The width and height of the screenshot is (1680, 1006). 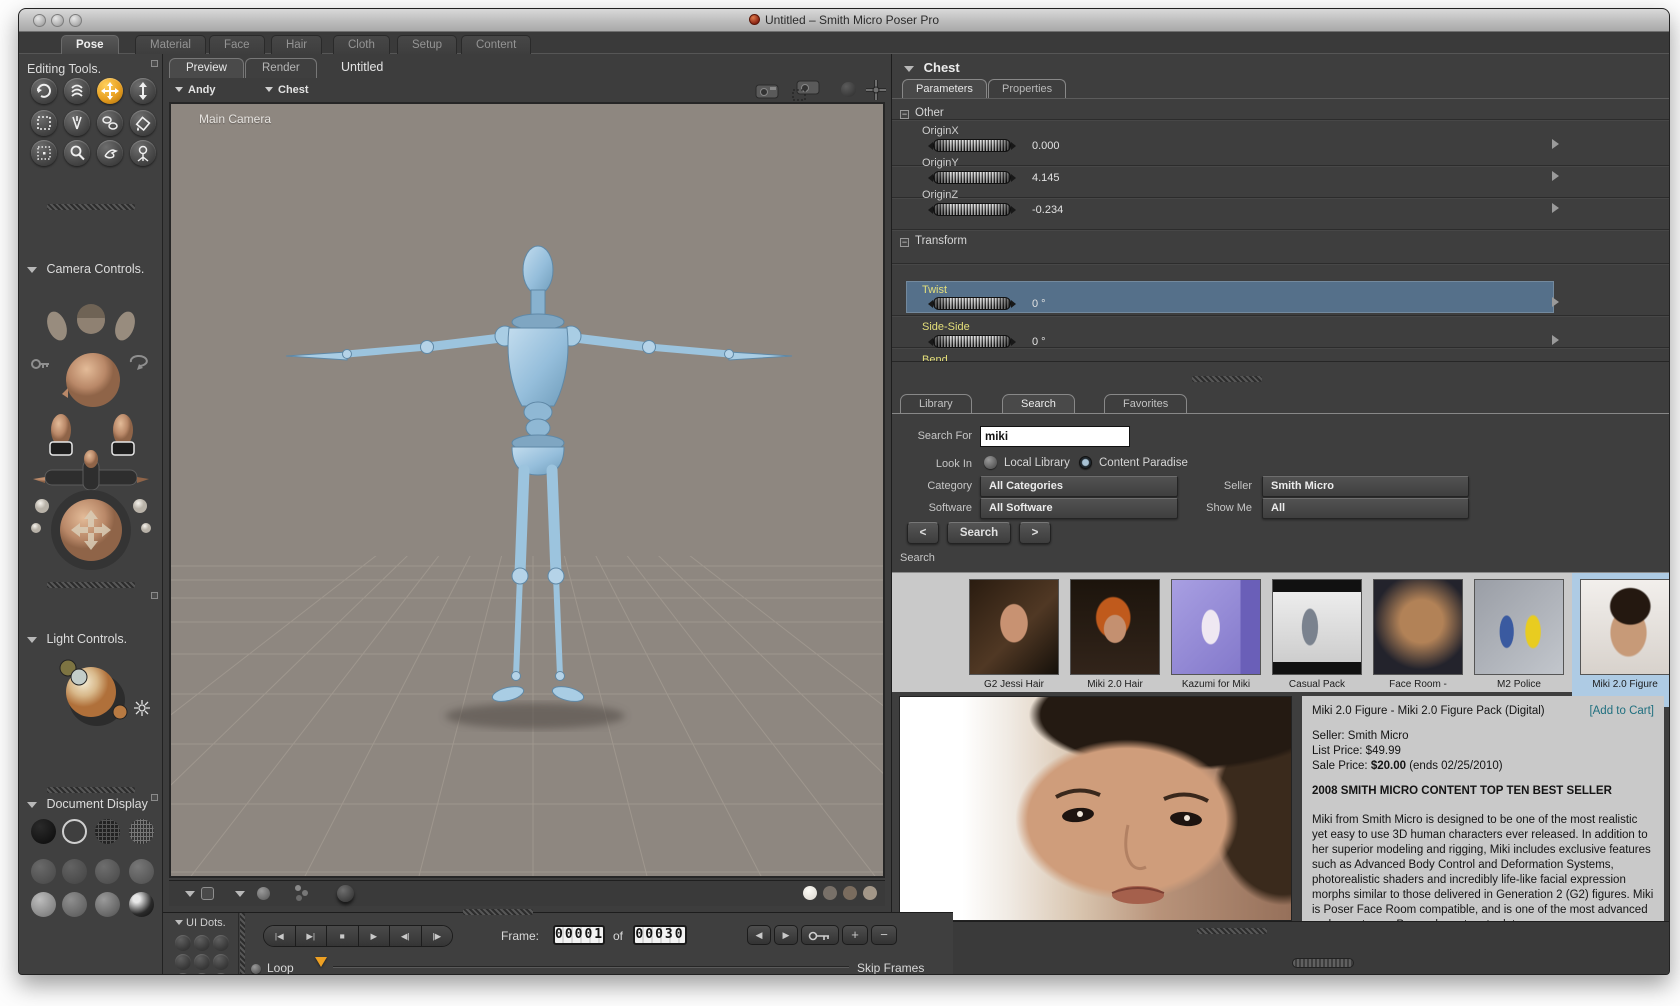 I want to click on tab-material: Material, so click(x=170, y=44).